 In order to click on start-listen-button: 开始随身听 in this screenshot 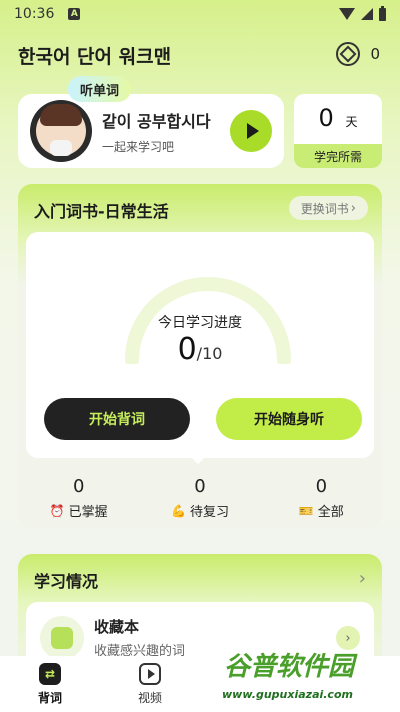, I will do `click(289, 419)`.